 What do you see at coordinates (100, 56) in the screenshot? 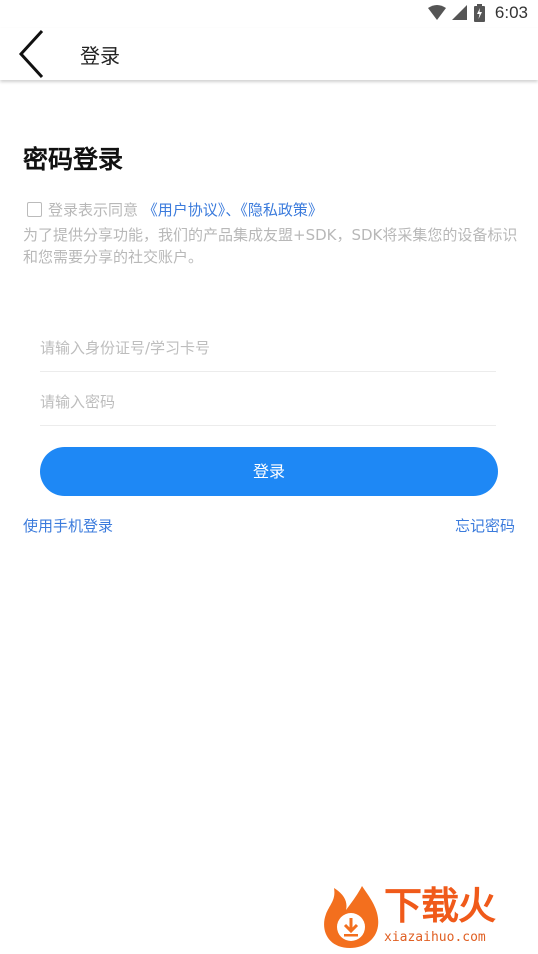
I see `page-title: 登录` at bounding box center [100, 56].